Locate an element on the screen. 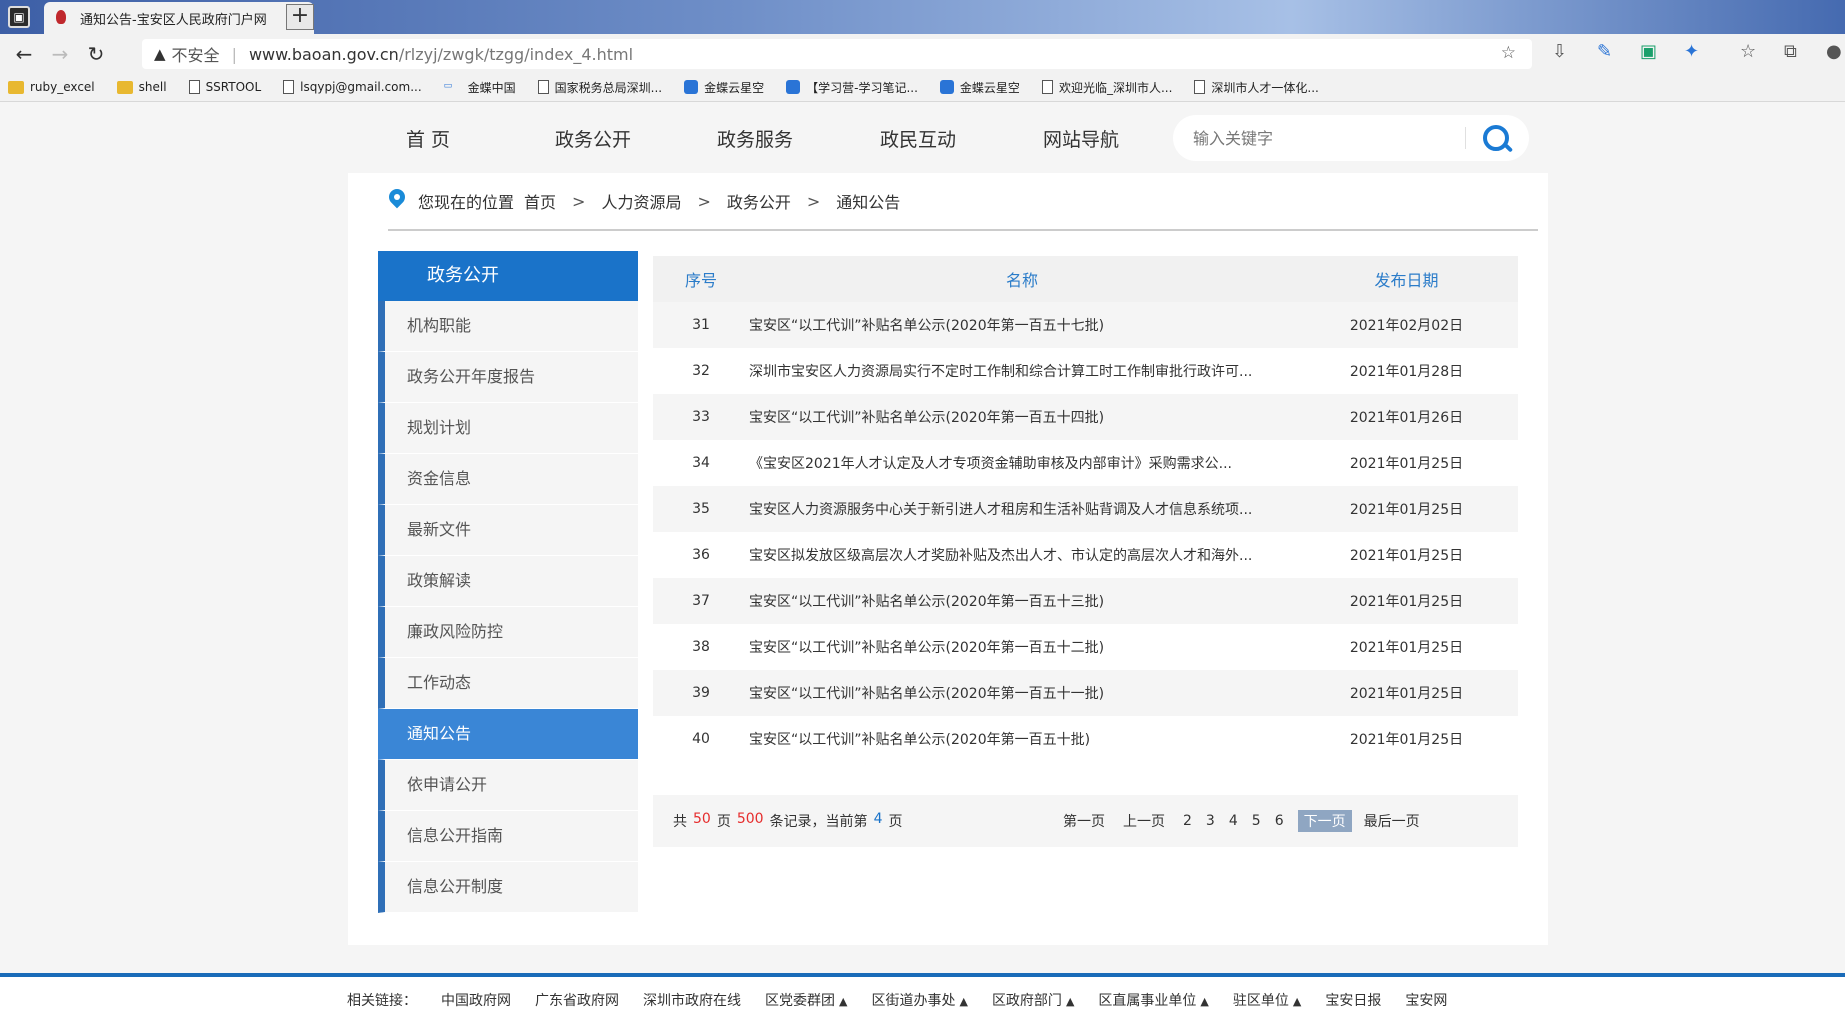  bookmark-item: ruby_excel is located at coordinates (51, 87).